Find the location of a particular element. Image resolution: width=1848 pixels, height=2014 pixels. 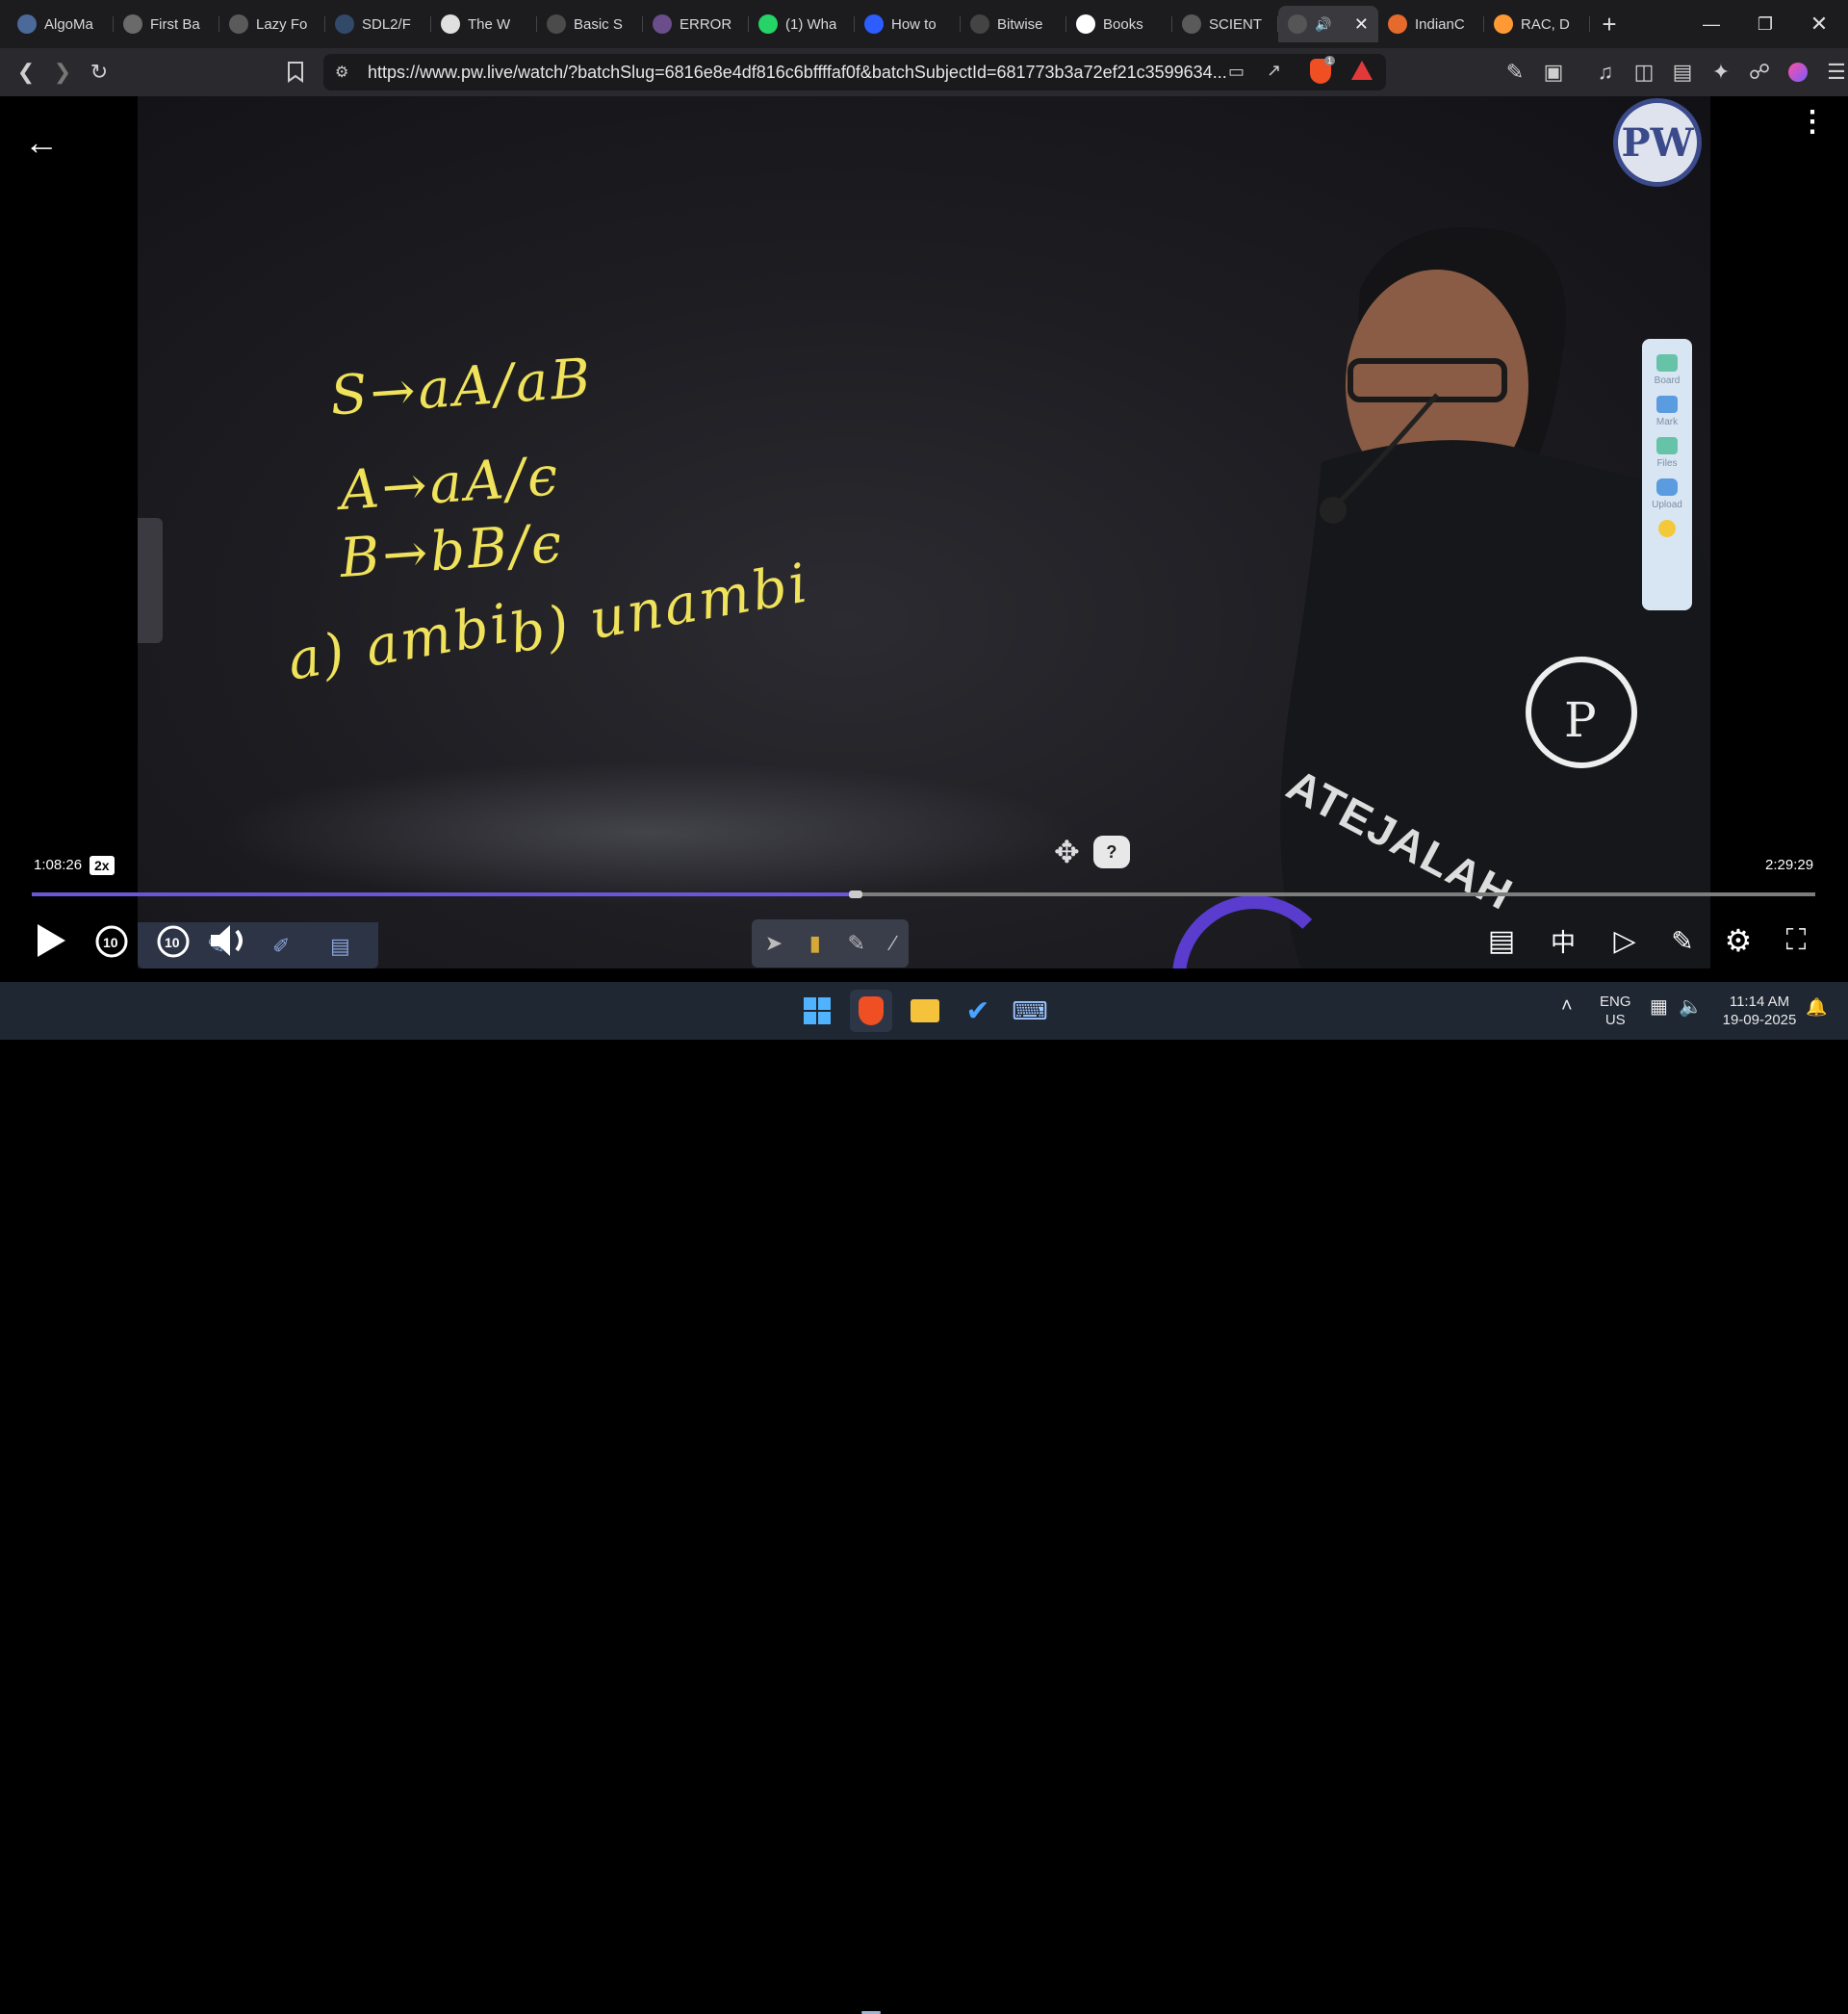

notification-bell-icon: 🔔 is located at coordinates (1816, 1007).